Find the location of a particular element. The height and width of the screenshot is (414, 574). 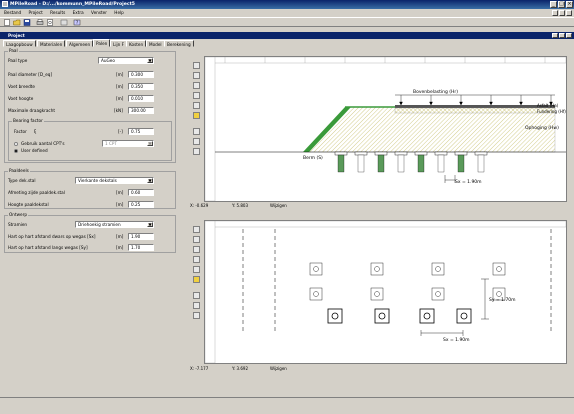

maximize-icon: □ is located at coordinates (561, 4).